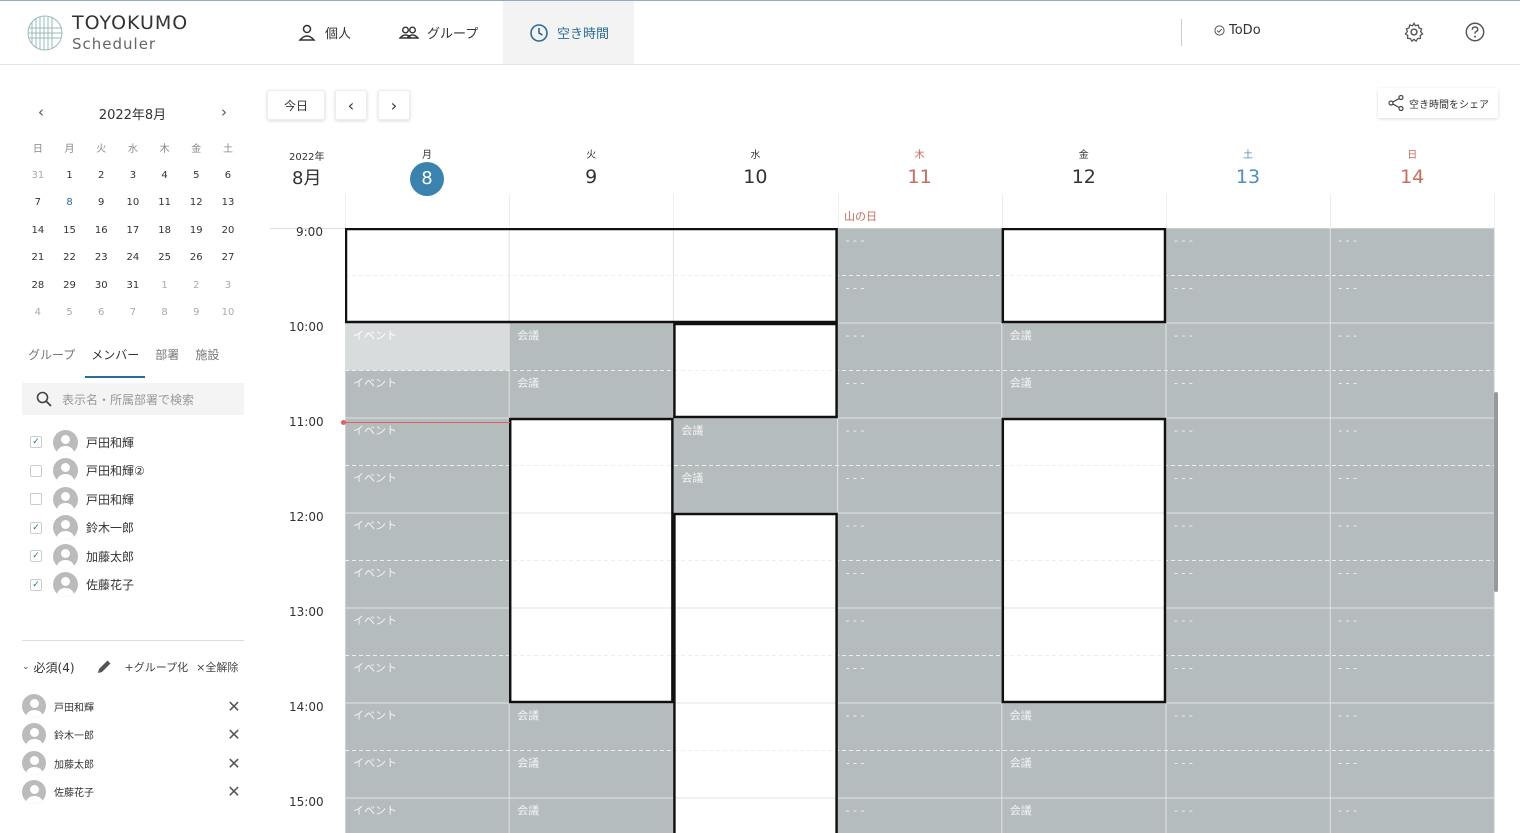  I want to click on mini-cal-day: 3, so click(133, 175).